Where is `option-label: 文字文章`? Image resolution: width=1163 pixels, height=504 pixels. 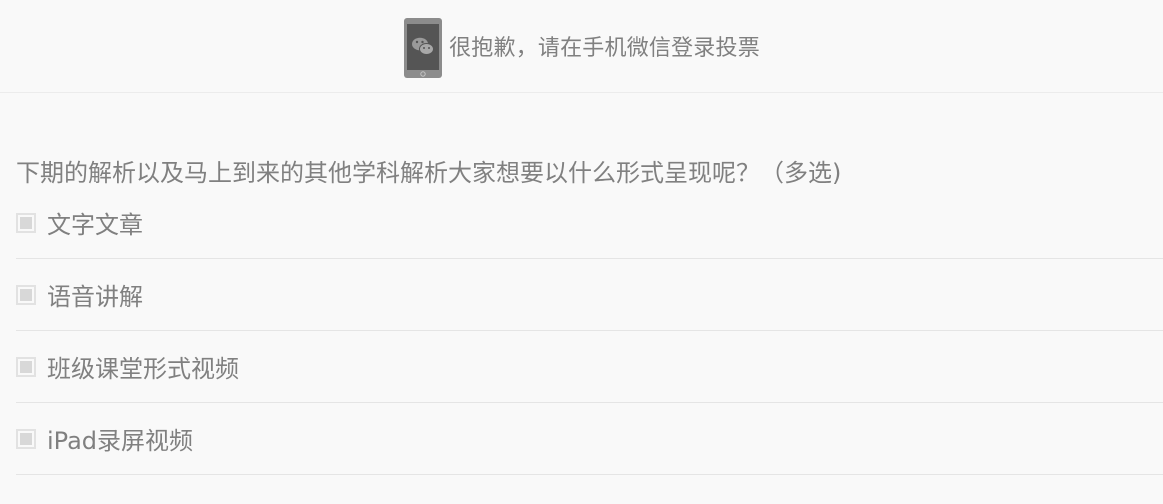 option-label: 文字文章 is located at coordinates (95, 225).